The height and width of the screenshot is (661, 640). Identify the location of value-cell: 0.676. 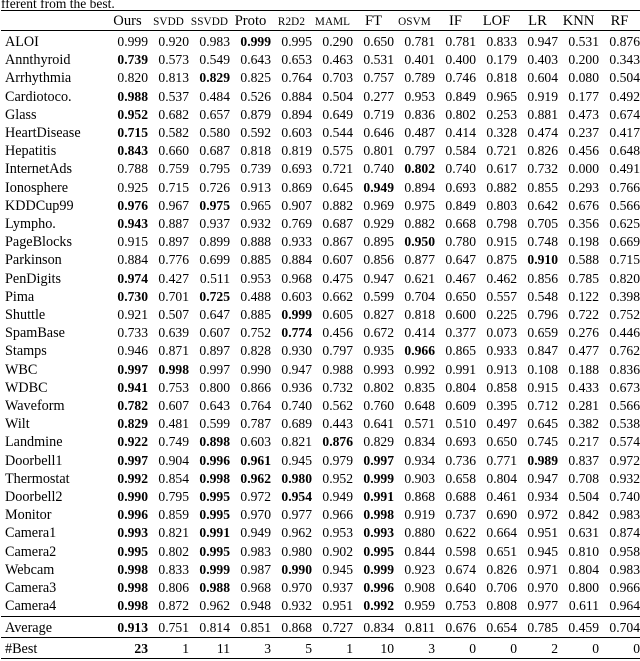
(460, 627).